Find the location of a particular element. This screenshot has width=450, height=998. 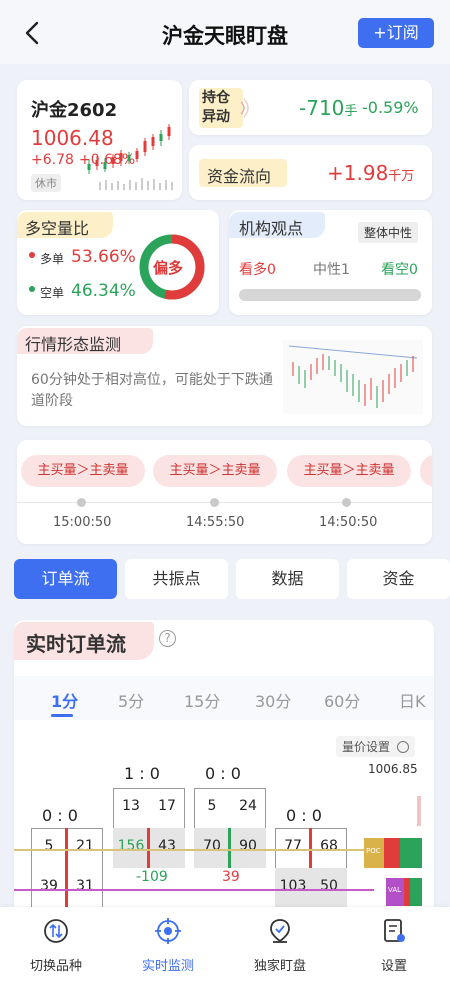

period-selector: 1分 5分 15分 30分 60分 日K is located at coordinates (224, 698).